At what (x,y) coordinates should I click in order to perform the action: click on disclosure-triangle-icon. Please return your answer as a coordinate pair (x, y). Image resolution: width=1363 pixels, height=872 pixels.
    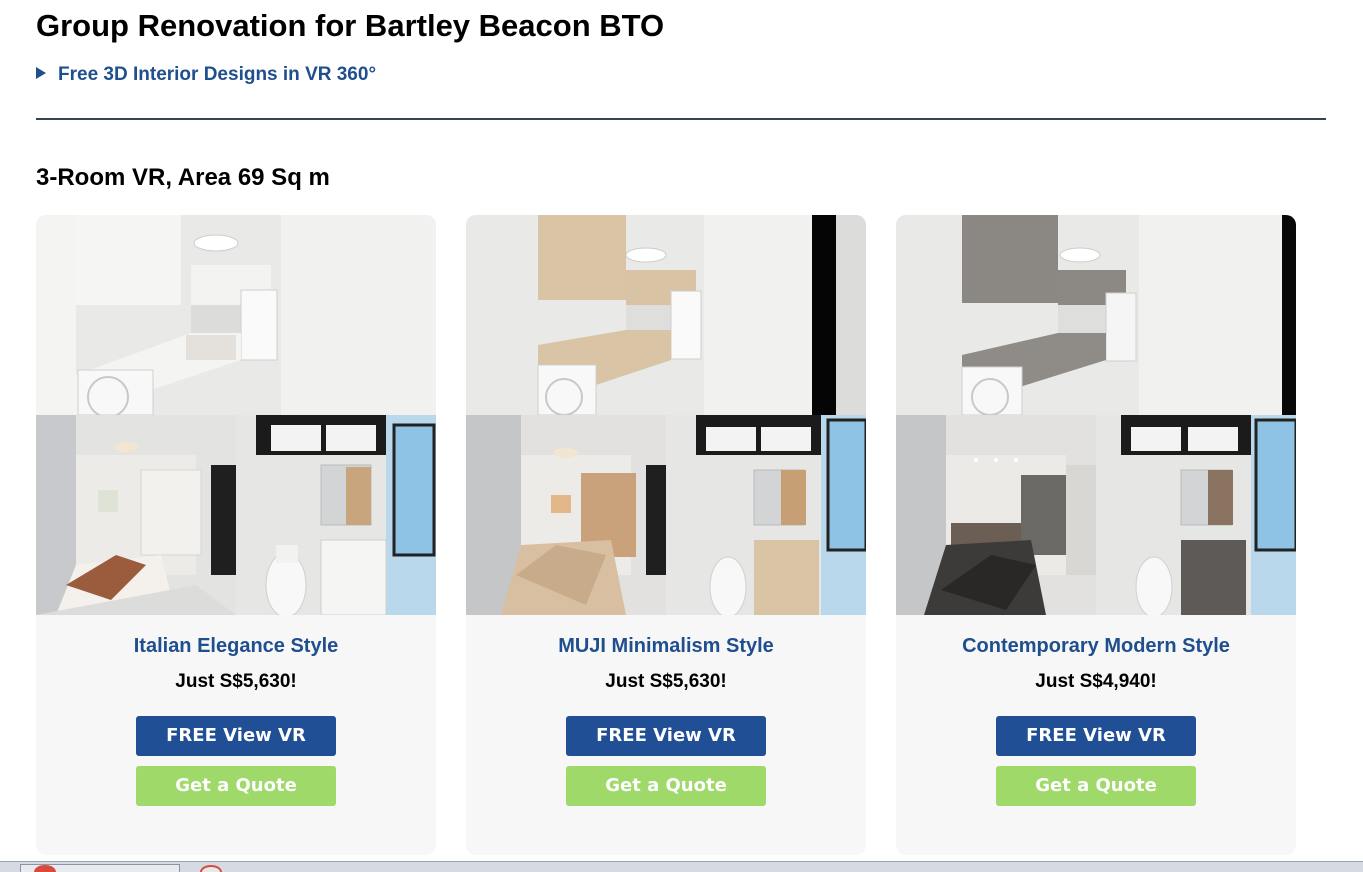
    Looking at the image, I should click on (41, 73).